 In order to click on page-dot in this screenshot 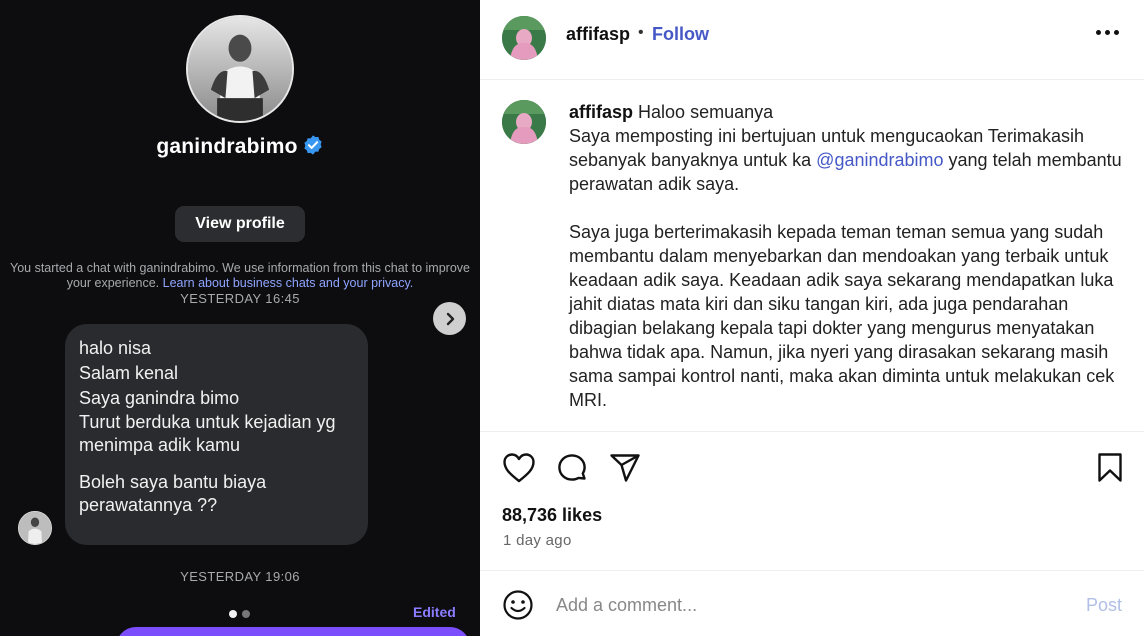, I will do `click(246, 614)`.